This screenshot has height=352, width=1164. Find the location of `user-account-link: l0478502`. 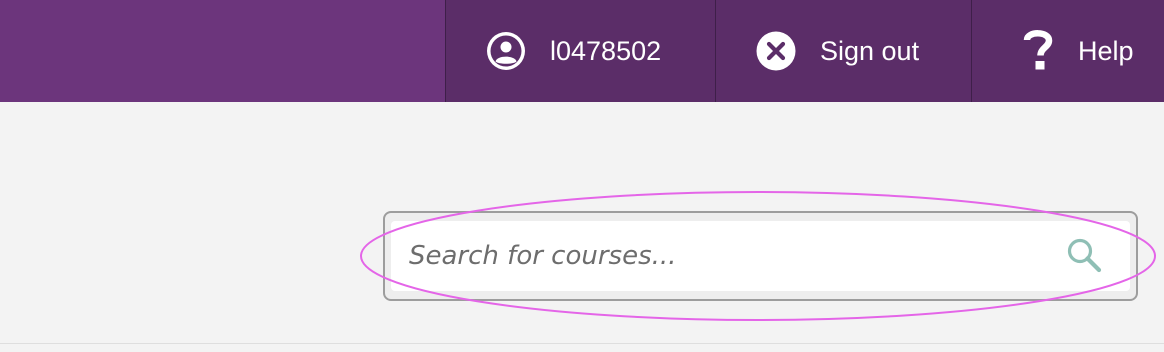

user-account-link: l0478502 is located at coordinates (580, 51).